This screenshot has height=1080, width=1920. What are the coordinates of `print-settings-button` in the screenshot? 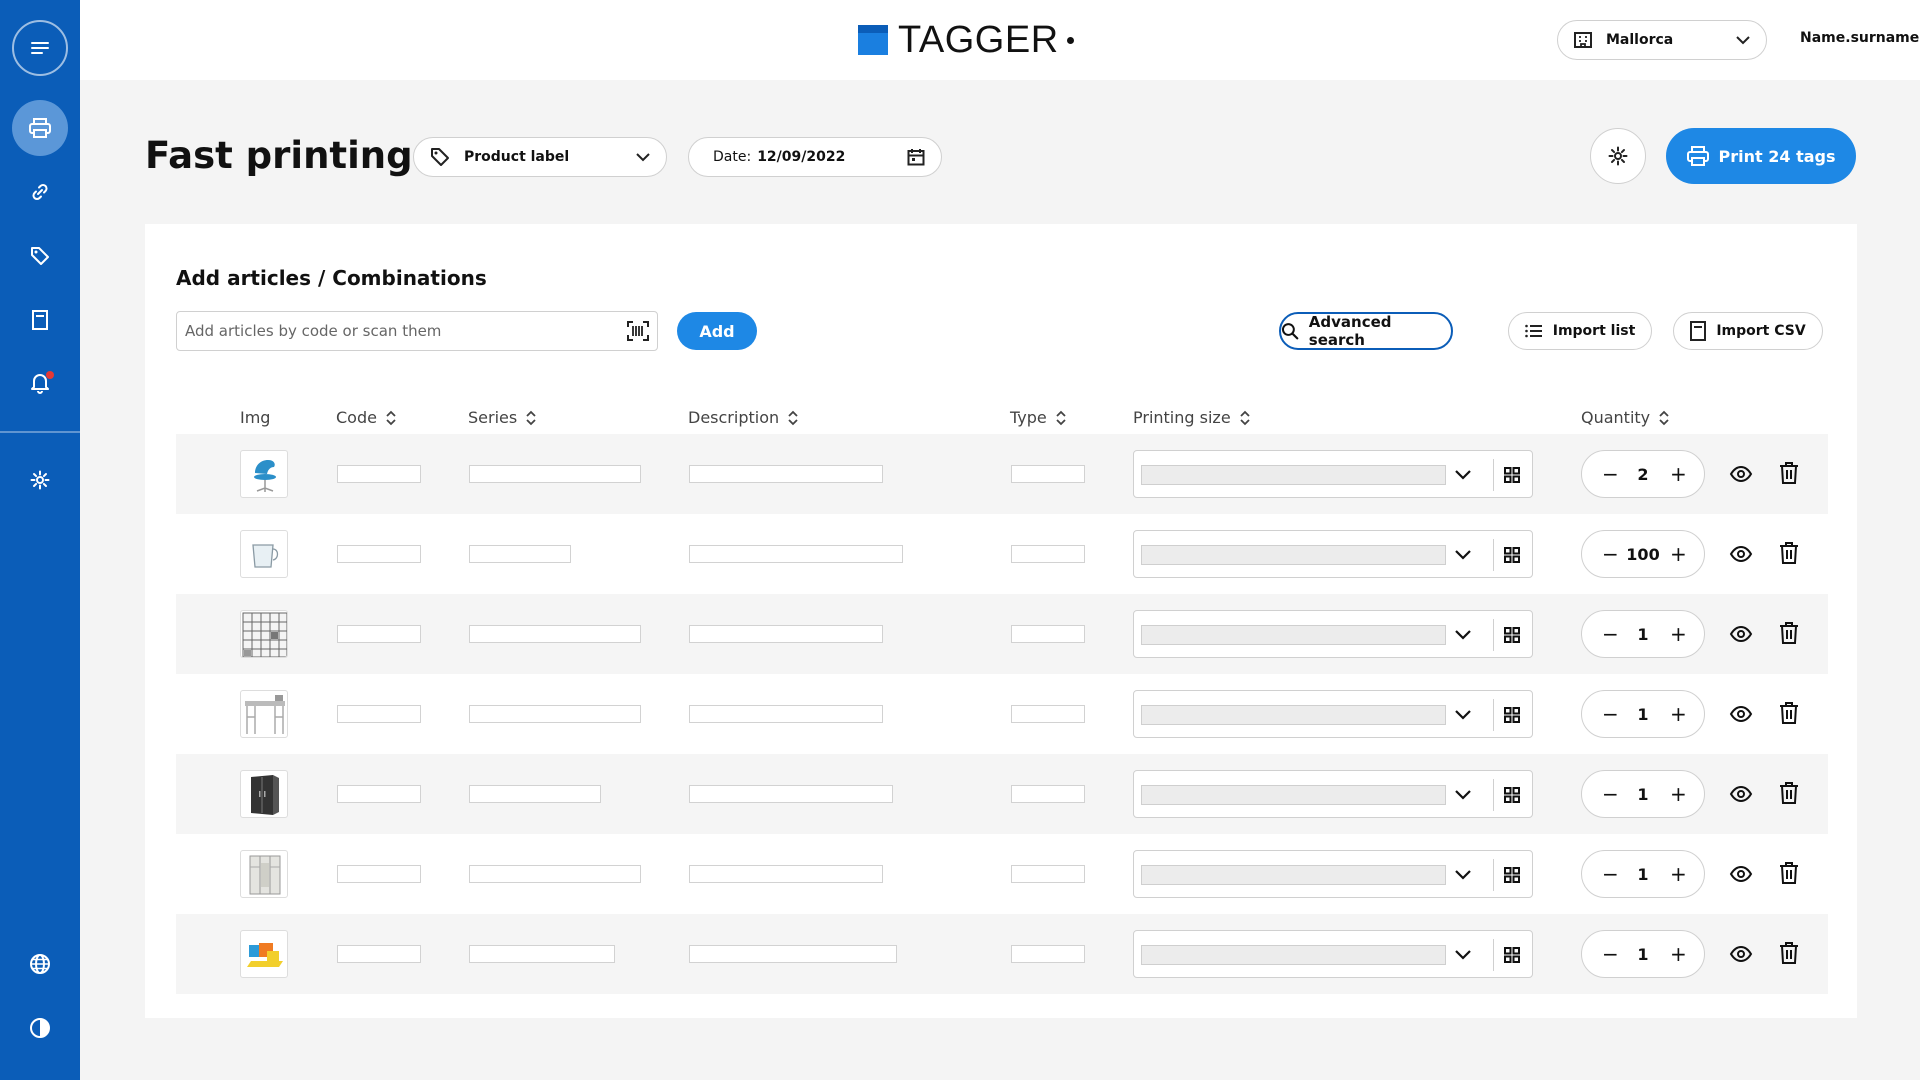 It's located at (1618, 156).